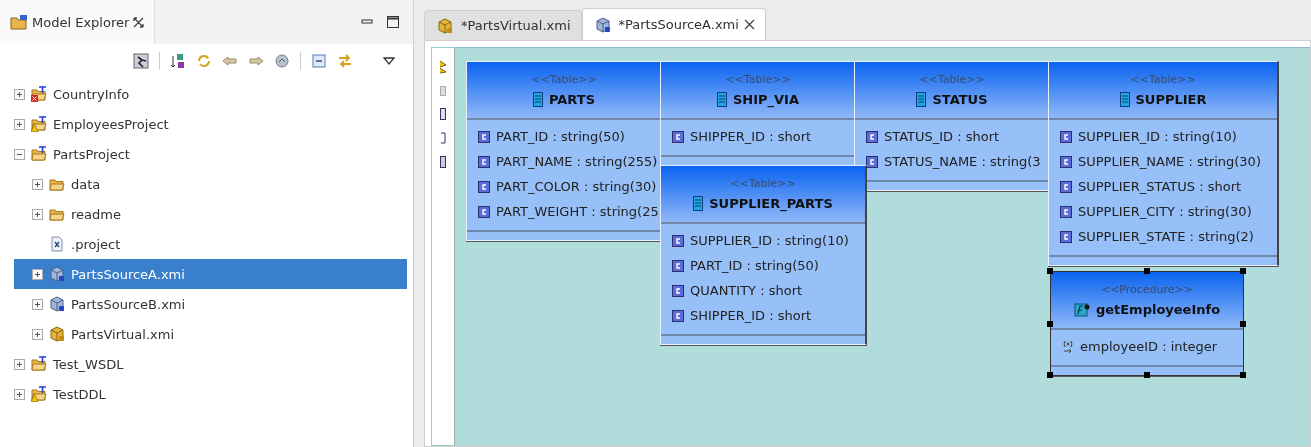 The height and width of the screenshot is (447, 1311). Describe the element at coordinates (1149, 346) in the screenshot. I see `column-label: employeeID : integer` at that location.